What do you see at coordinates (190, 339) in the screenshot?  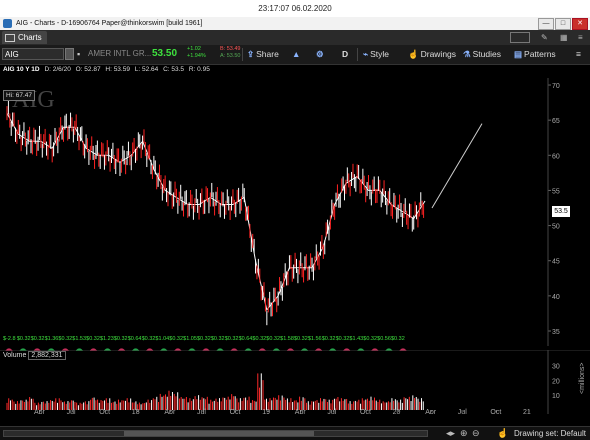 I see `dividend-label: $1.05` at bounding box center [190, 339].